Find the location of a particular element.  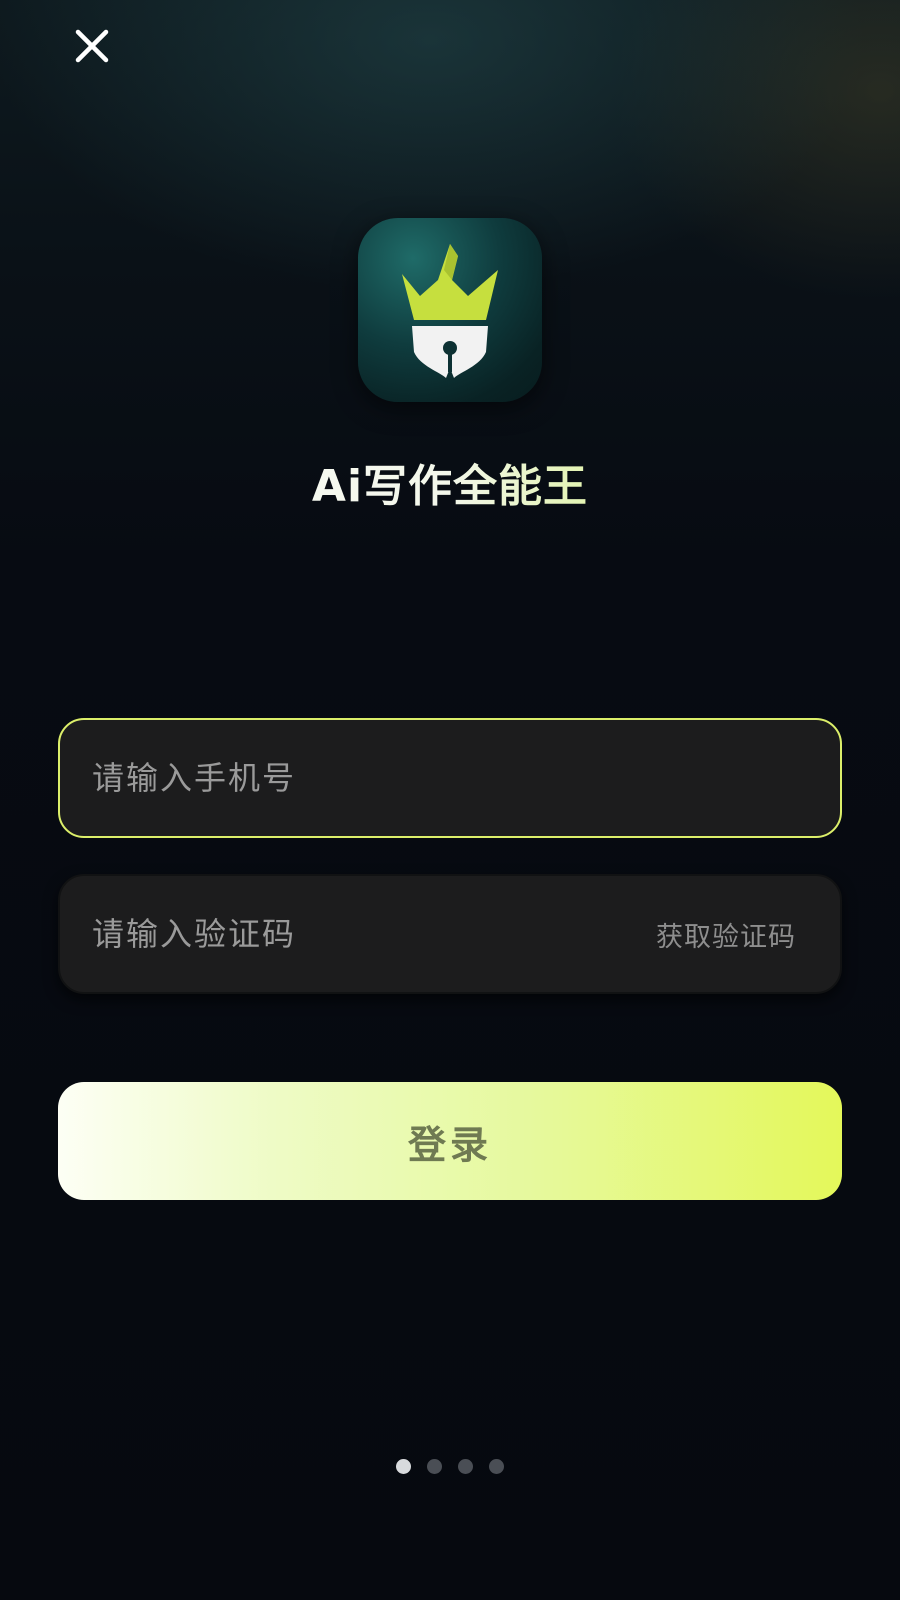

verification-code-field: 获取验证码 is located at coordinates (450, 934).